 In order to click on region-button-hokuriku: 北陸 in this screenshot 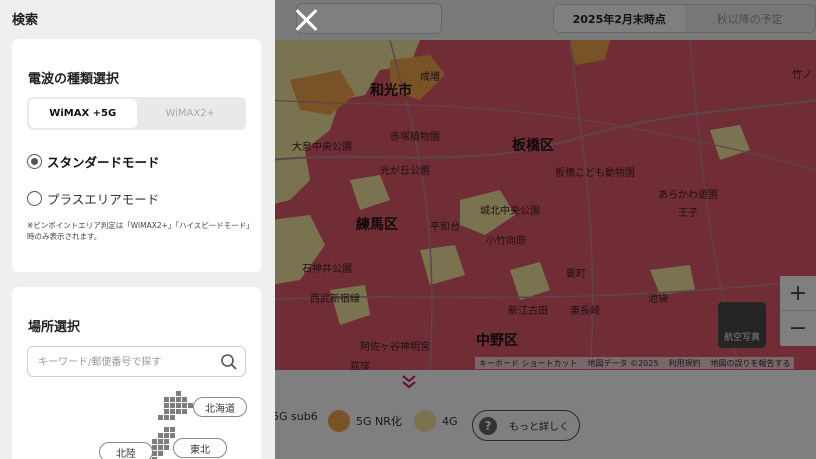, I will do `click(126, 450)`.